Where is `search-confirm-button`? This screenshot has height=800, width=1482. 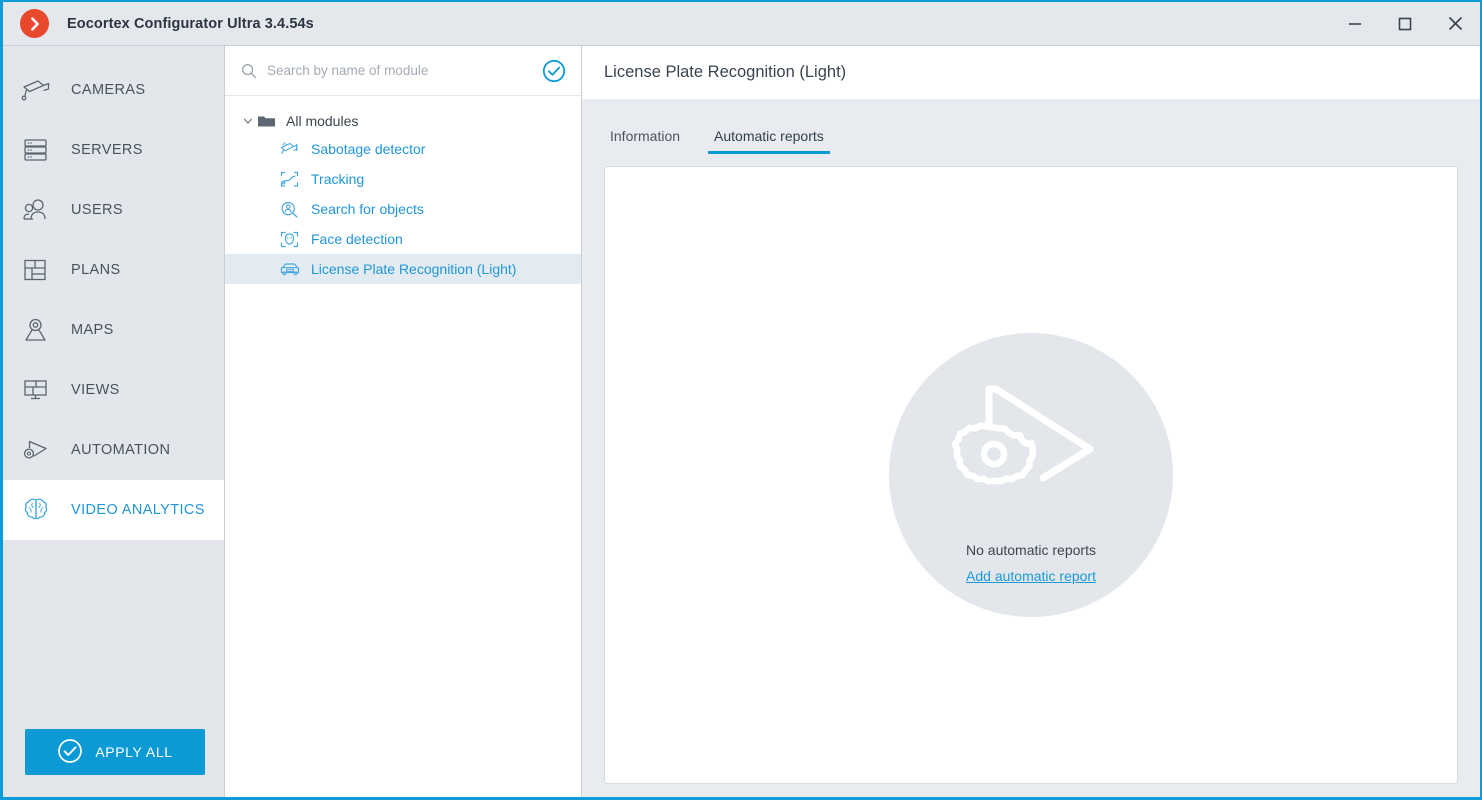 search-confirm-button is located at coordinates (554, 71).